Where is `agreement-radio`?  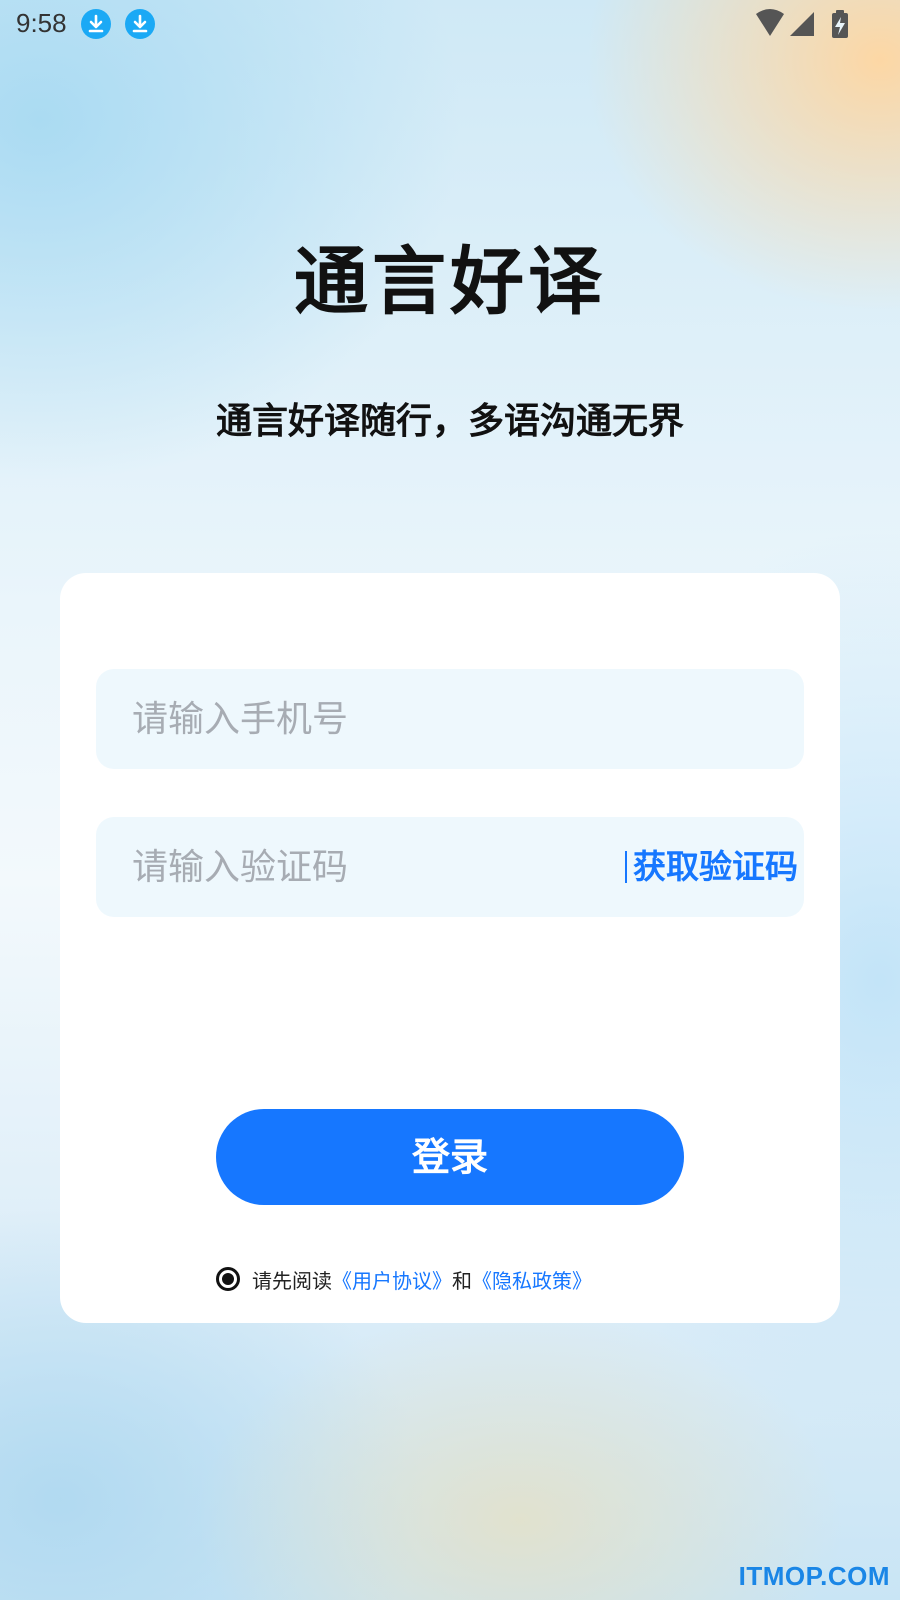
agreement-radio is located at coordinates (228, 1279).